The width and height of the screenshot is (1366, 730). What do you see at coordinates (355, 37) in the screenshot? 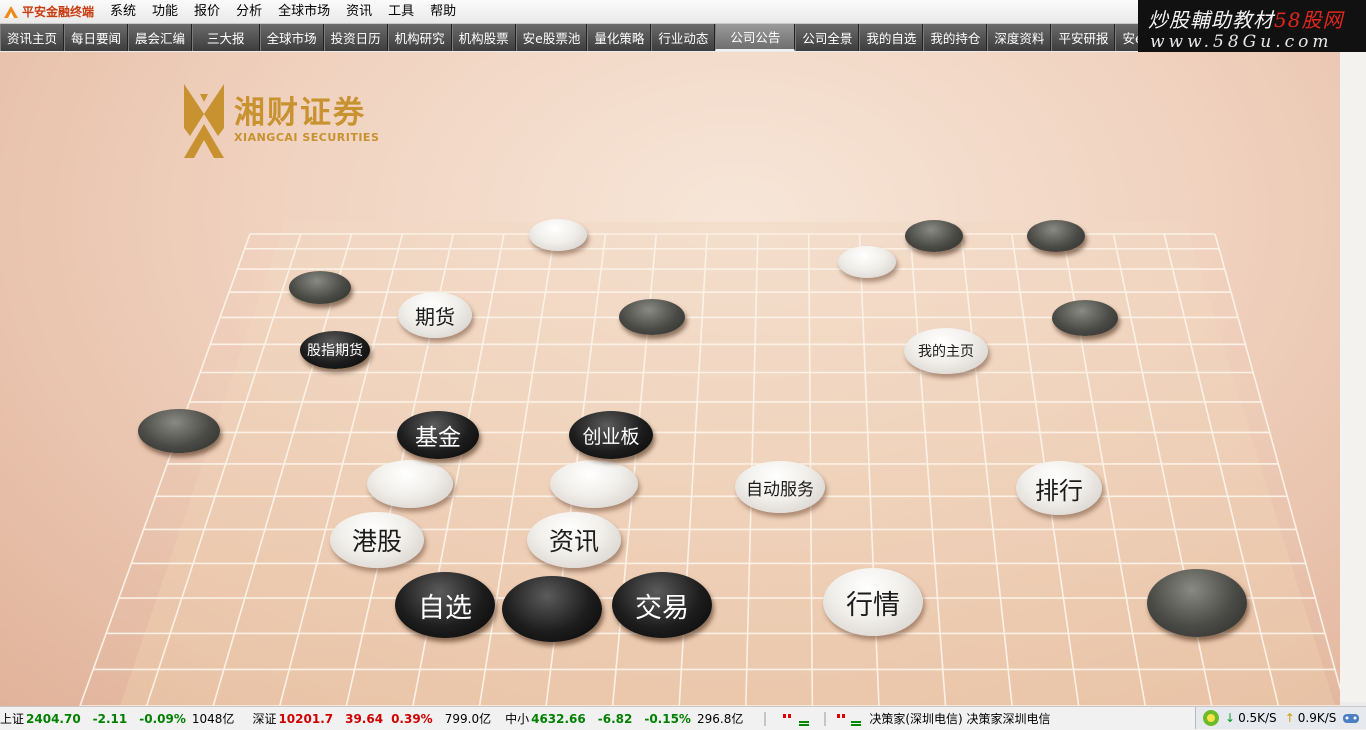
I see `tab-investment-calendar: 投资日历` at bounding box center [355, 37].